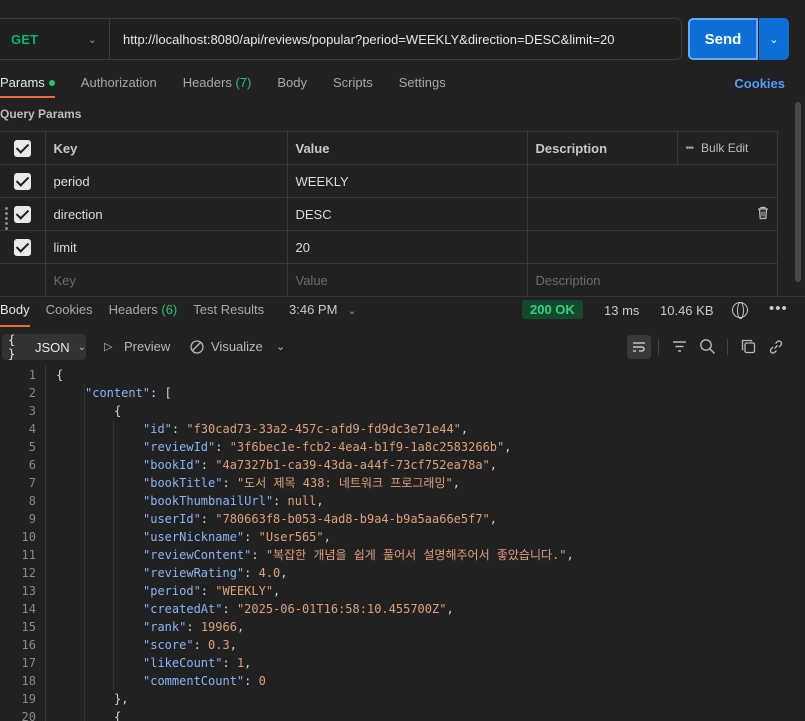 Image resolution: width=805 pixels, height=721 pixels. What do you see at coordinates (28, 555) in the screenshot?
I see `line-number: 11` at bounding box center [28, 555].